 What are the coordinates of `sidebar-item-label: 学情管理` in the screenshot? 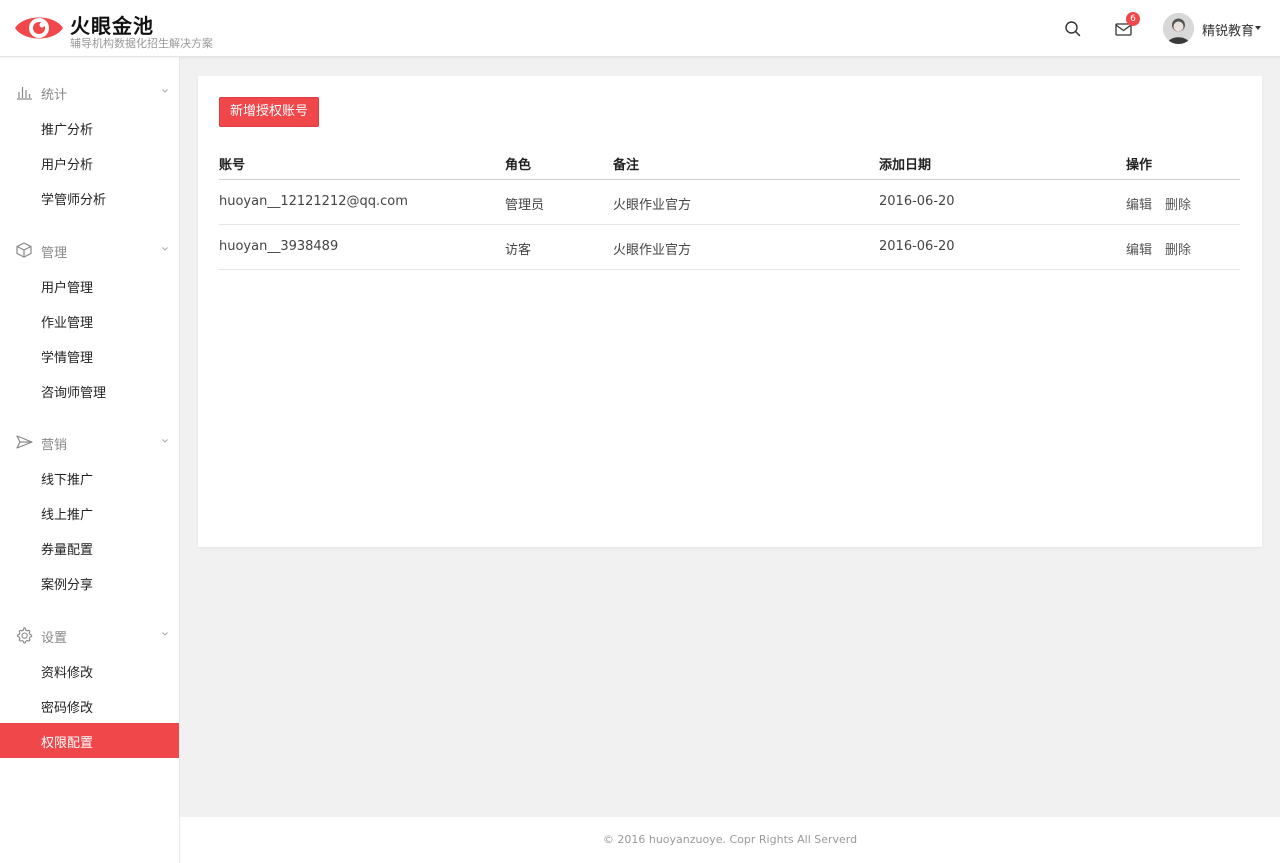 It's located at (67, 358).